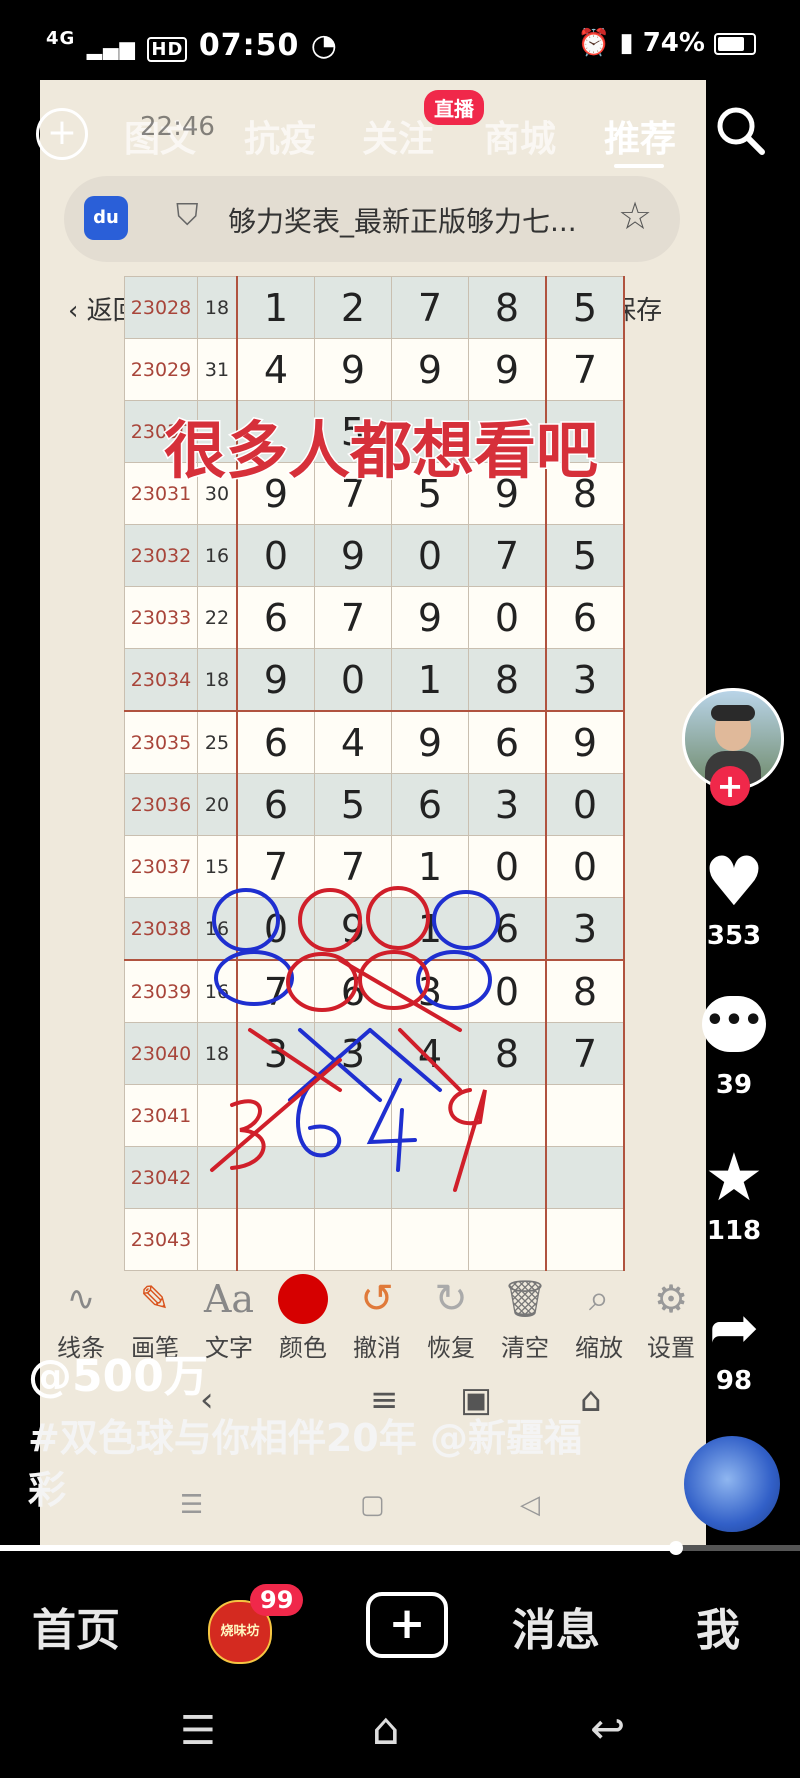 The width and height of the screenshot is (800, 1778). I want to click on table-row: 23035 25 6 4 9 6 9, so click(374, 742).